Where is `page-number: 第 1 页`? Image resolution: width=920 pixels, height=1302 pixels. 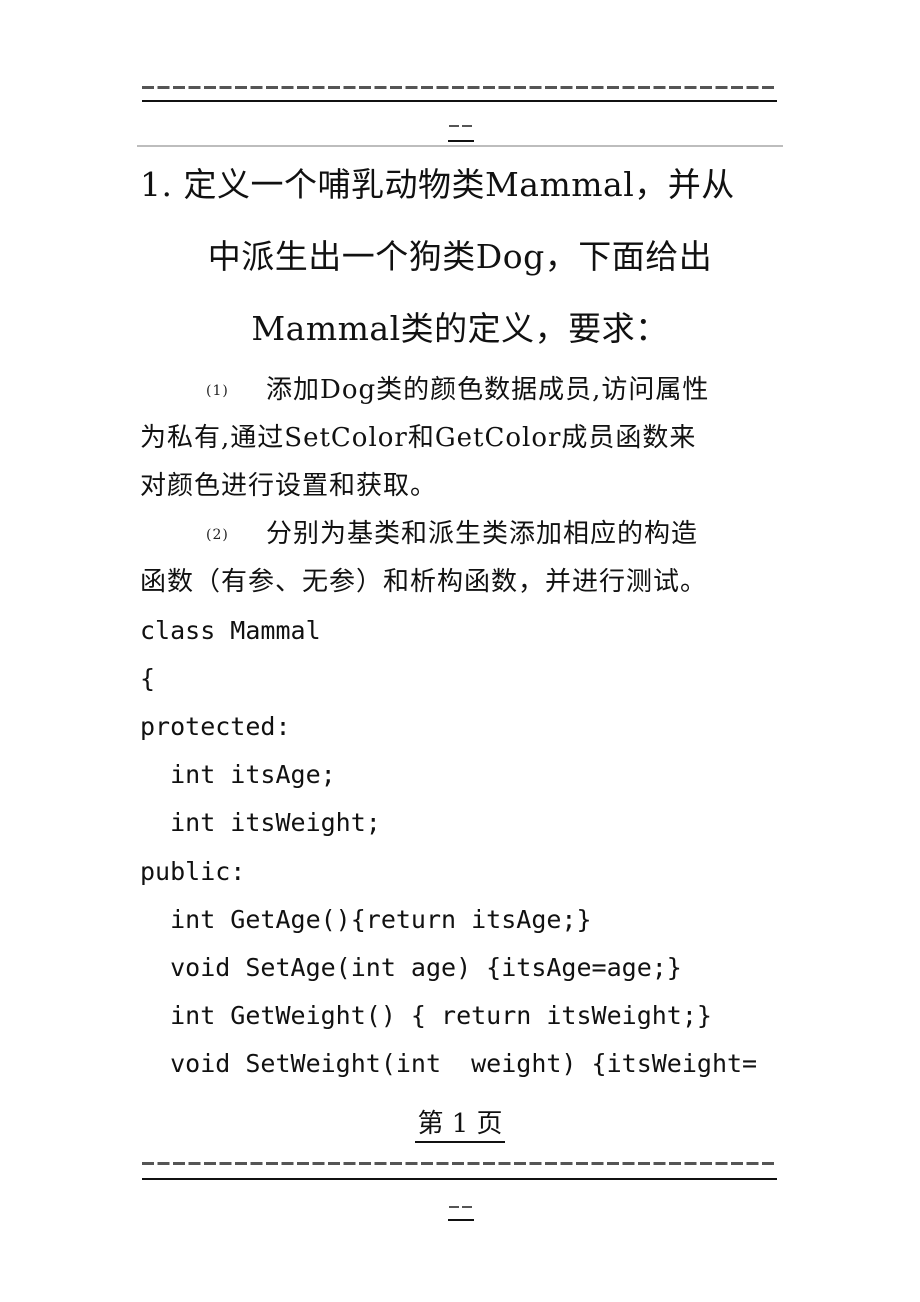 page-number: 第 1 页 is located at coordinates (460, 1124).